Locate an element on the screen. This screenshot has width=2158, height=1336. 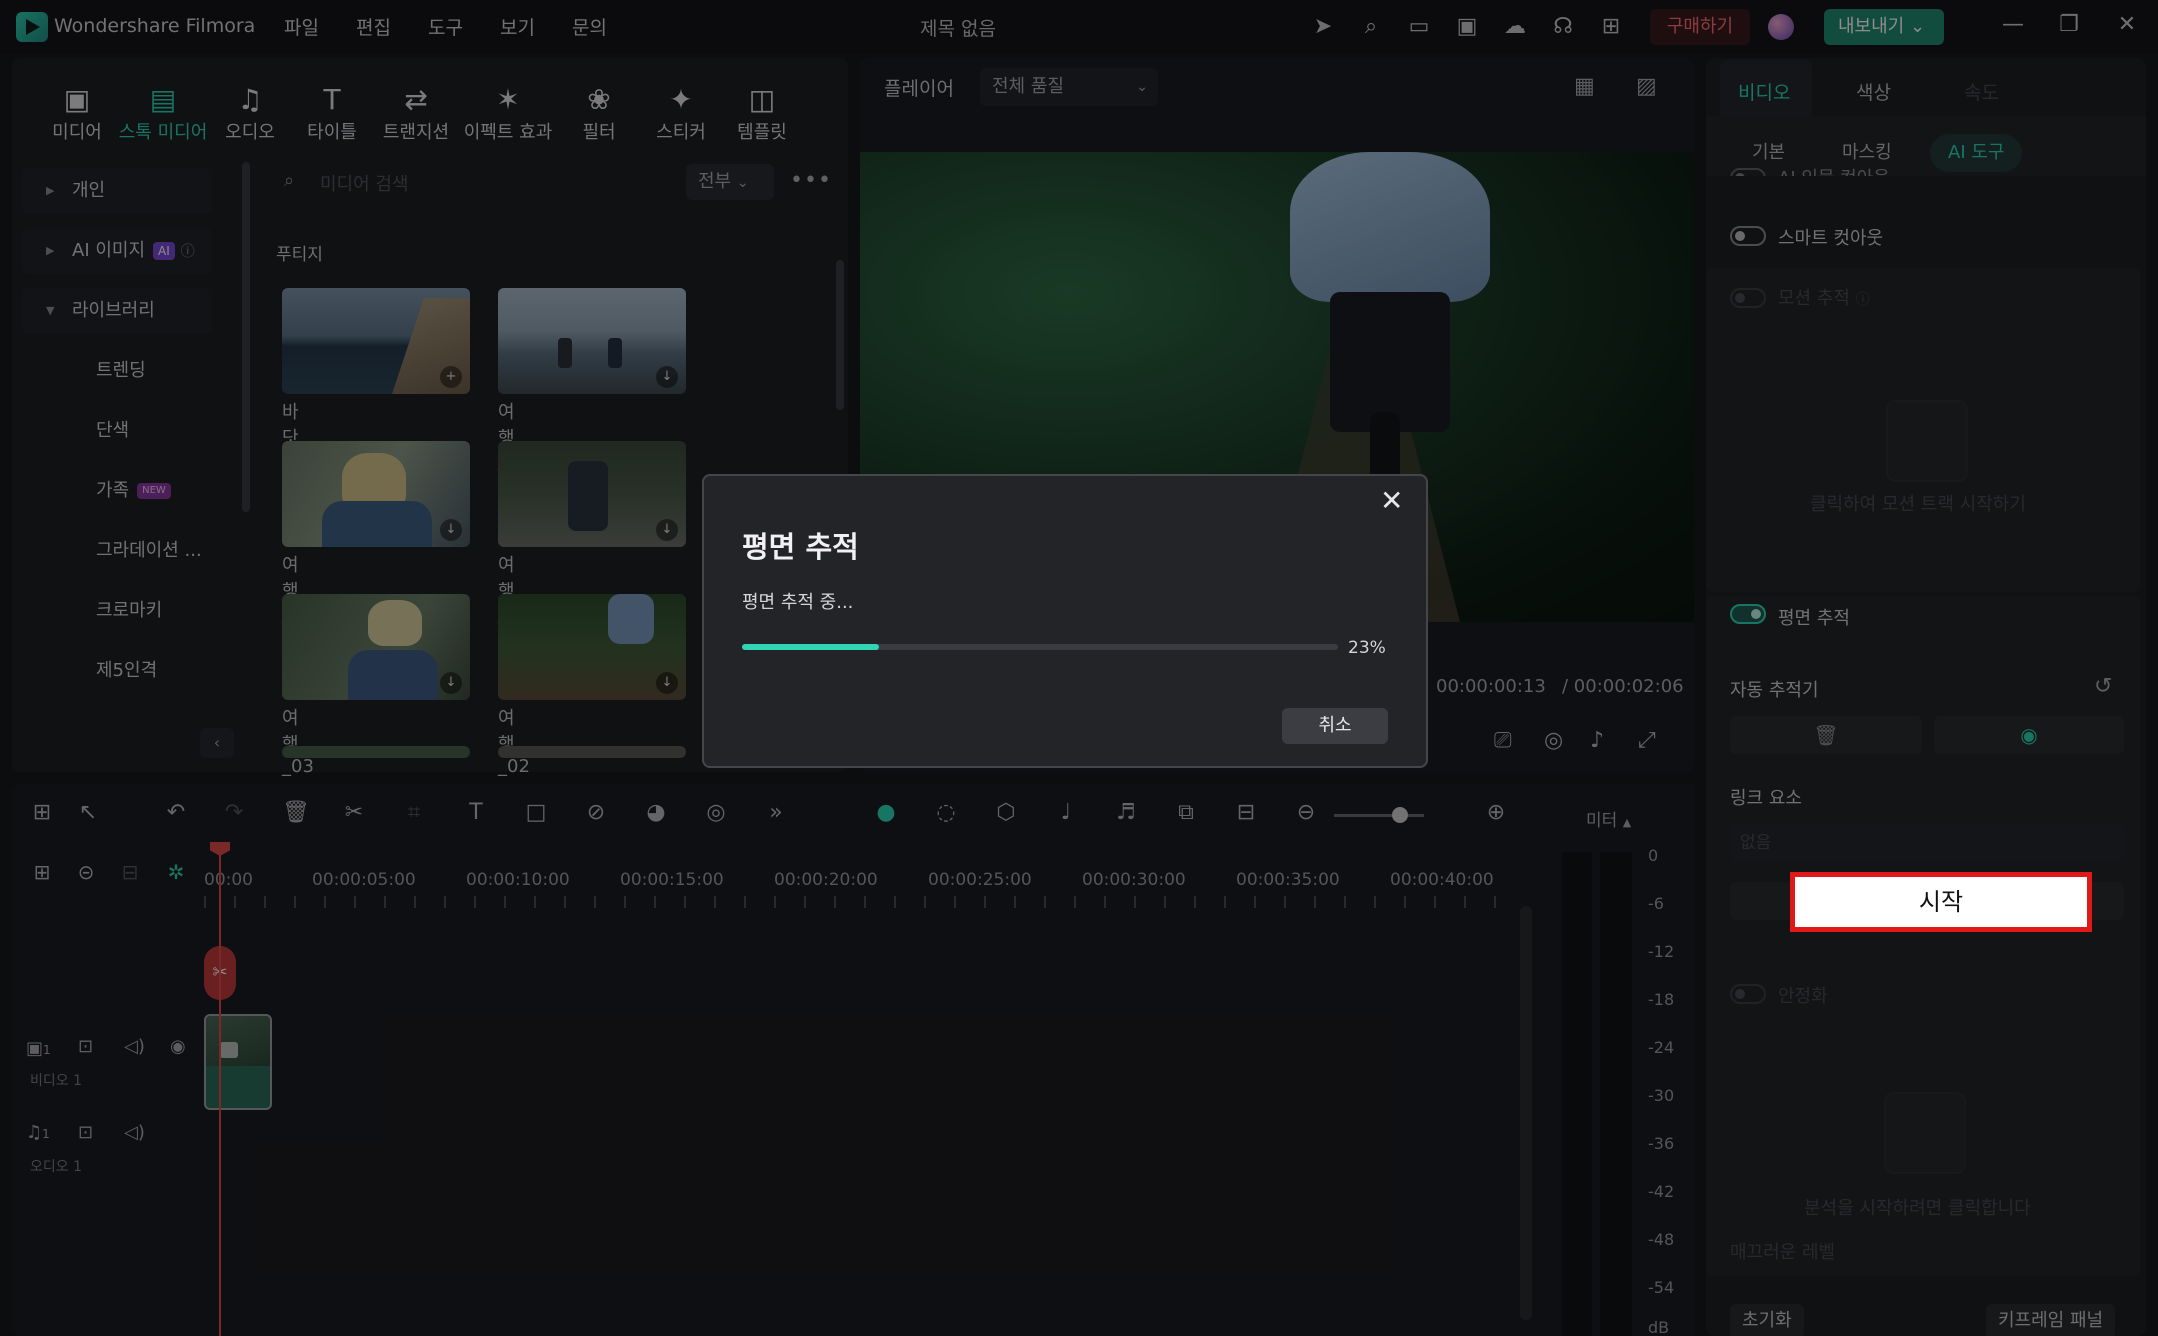
dialog-title: 평면 추적 is located at coordinates (800, 547).